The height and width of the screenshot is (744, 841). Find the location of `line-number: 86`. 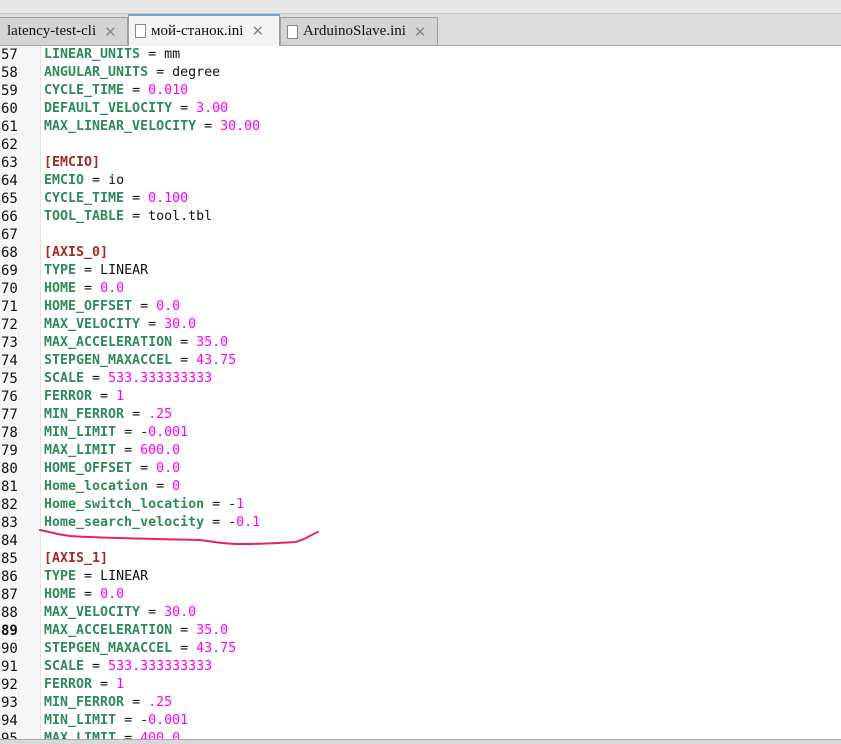

line-number: 86 is located at coordinates (9, 577).